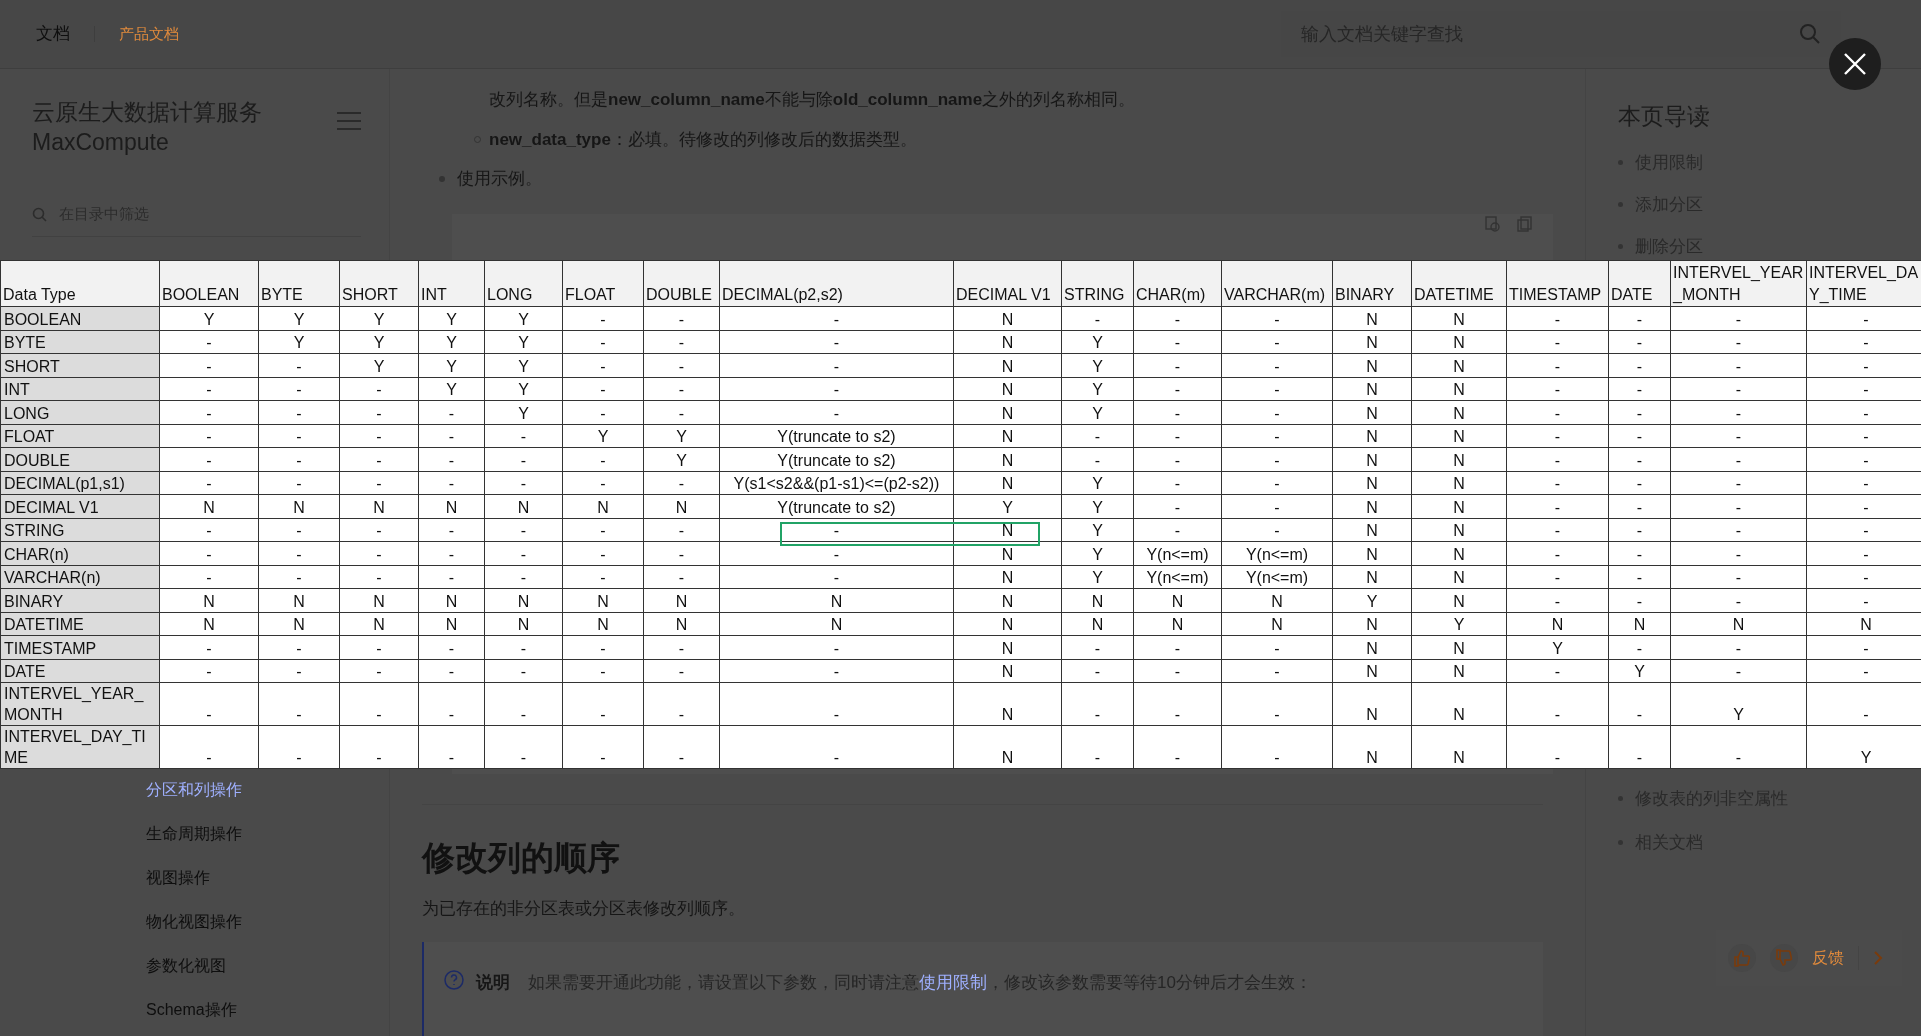 The height and width of the screenshot is (1036, 1921). Describe the element at coordinates (194, 834) in the screenshot. I see `sidebar-item: 生命周期操作` at that location.